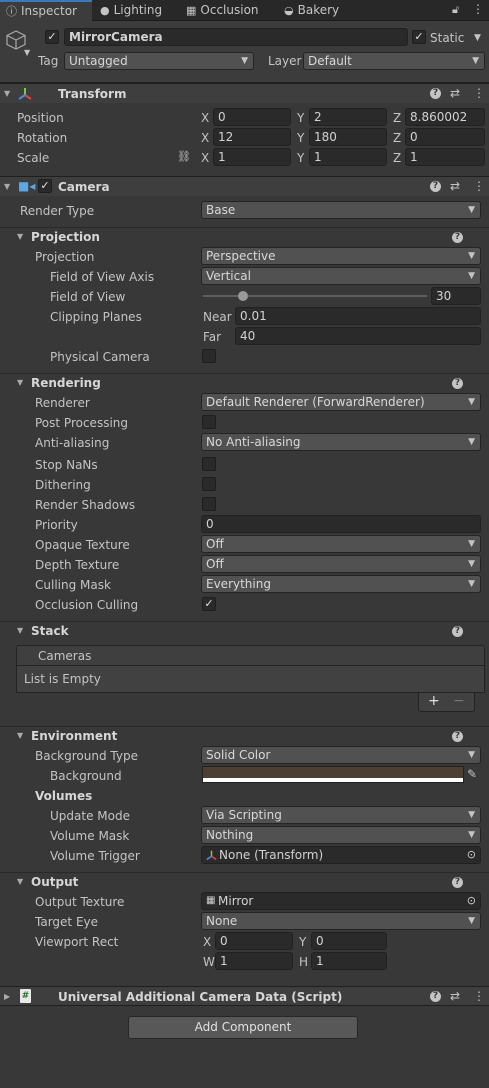 Image resolution: width=489 pixels, height=1088 pixels. Describe the element at coordinates (341, 442) in the screenshot. I see `anti-aliasing-dropdown: No Anti-aliasing ▼` at that location.